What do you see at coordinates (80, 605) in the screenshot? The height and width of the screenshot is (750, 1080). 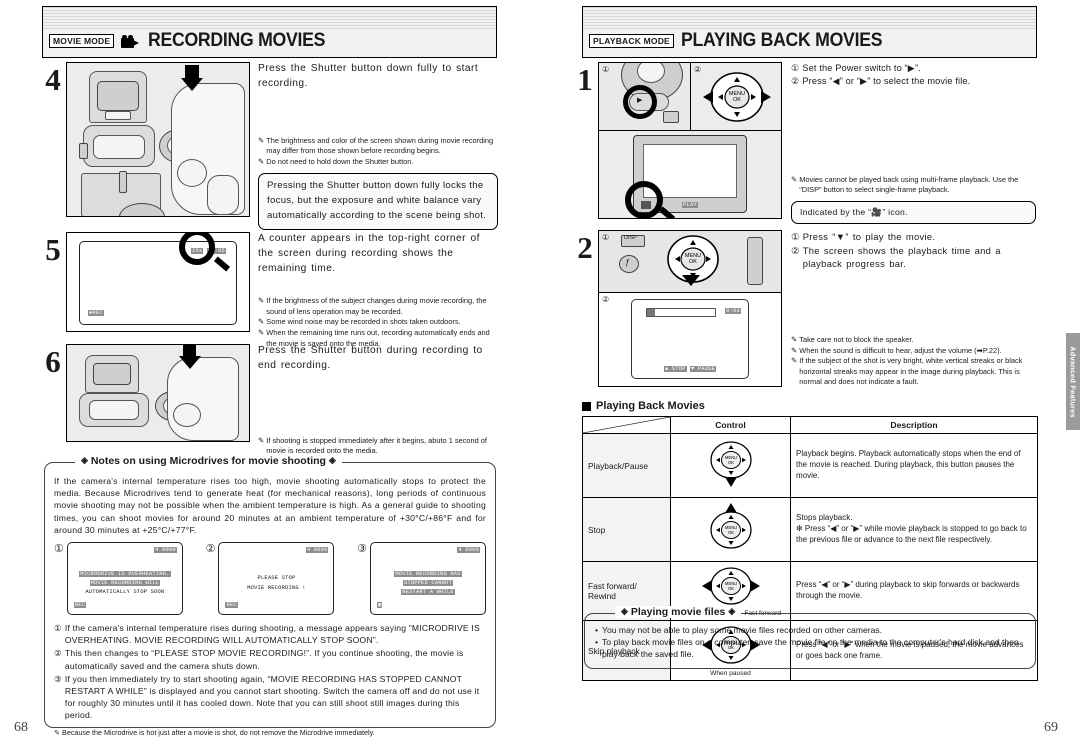 I see `screen-1-status: REC` at bounding box center [80, 605].